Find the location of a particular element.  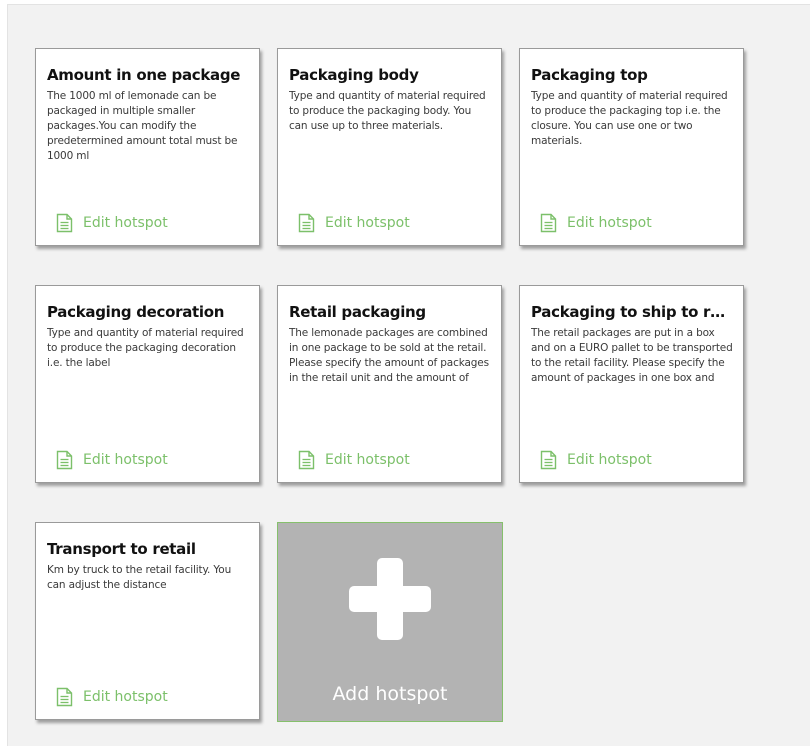

add-hotspot-label: Add hotspot is located at coordinates (390, 694).